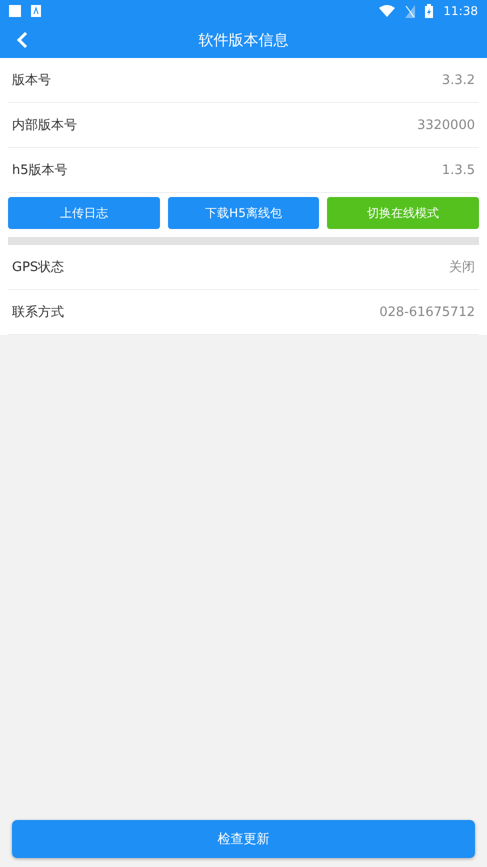  What do you see at coordinates (243, 40) in the screenshot?
I see `page-title: 软件版本信息` at bounding box center [243, 40].